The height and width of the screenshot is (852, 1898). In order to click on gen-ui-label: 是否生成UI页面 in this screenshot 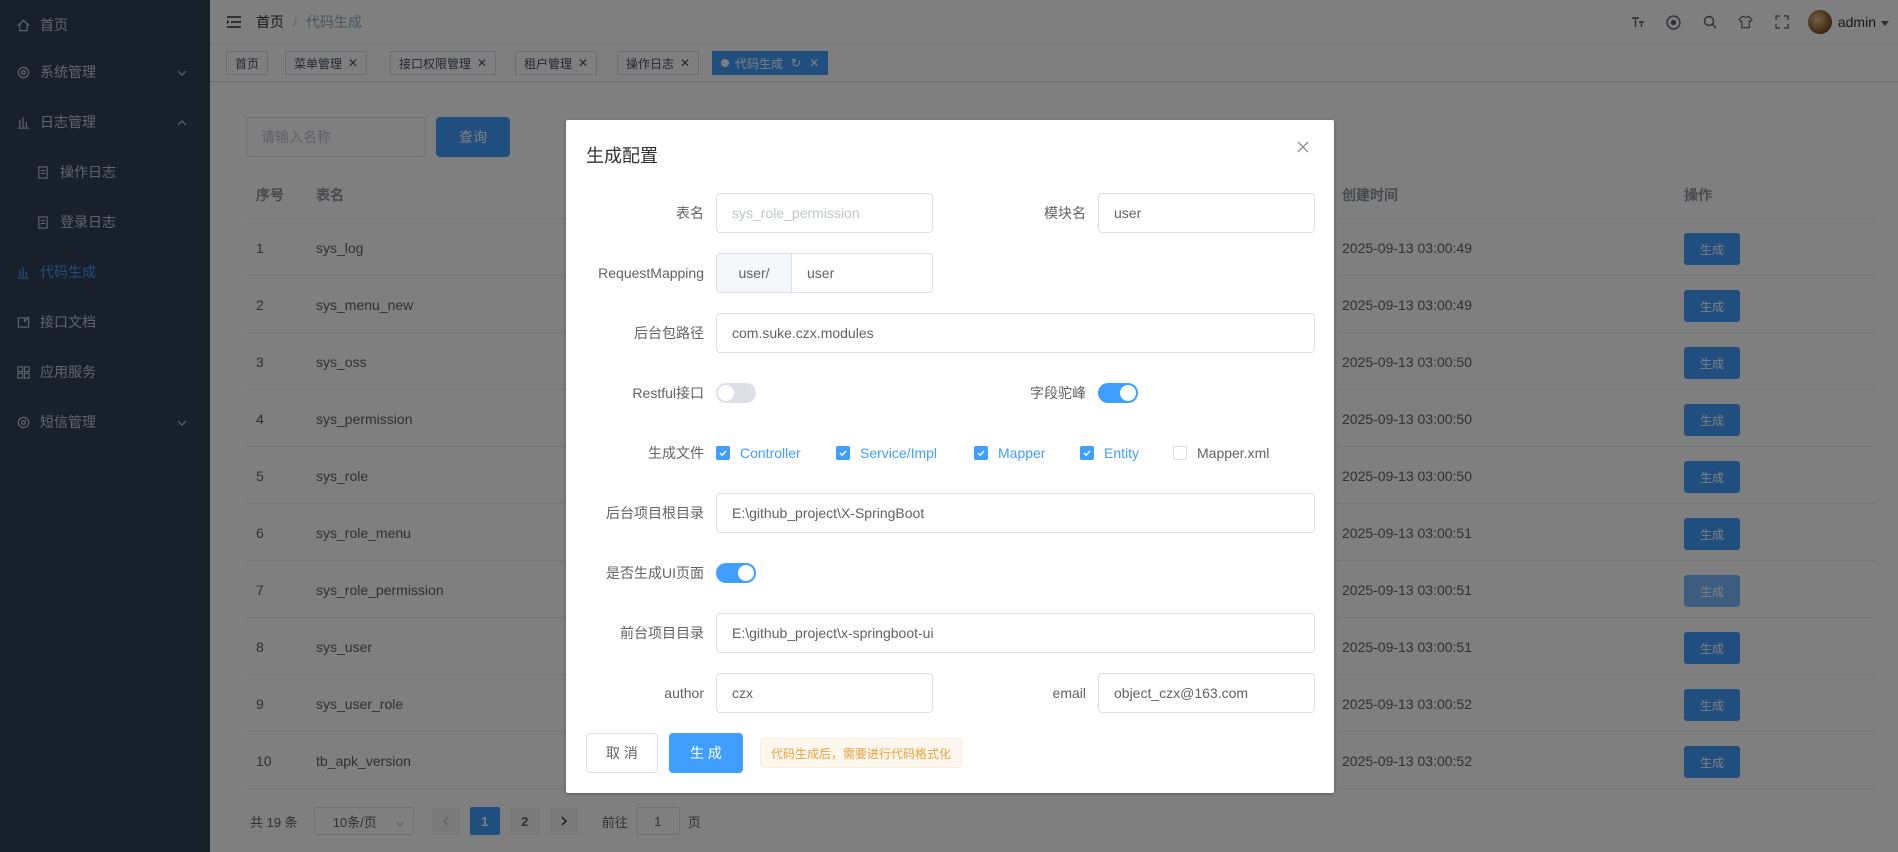, I will do `click(655, 573)`.